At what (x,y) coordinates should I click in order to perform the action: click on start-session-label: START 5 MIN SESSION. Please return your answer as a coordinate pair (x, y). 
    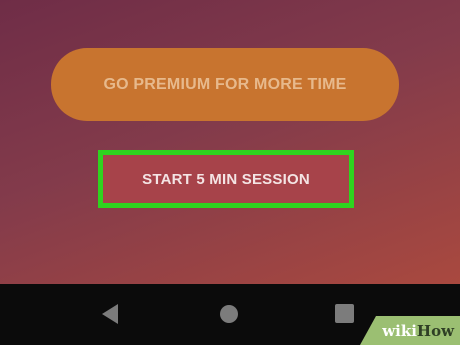
    Looking at the image, I should click on (226, 179).